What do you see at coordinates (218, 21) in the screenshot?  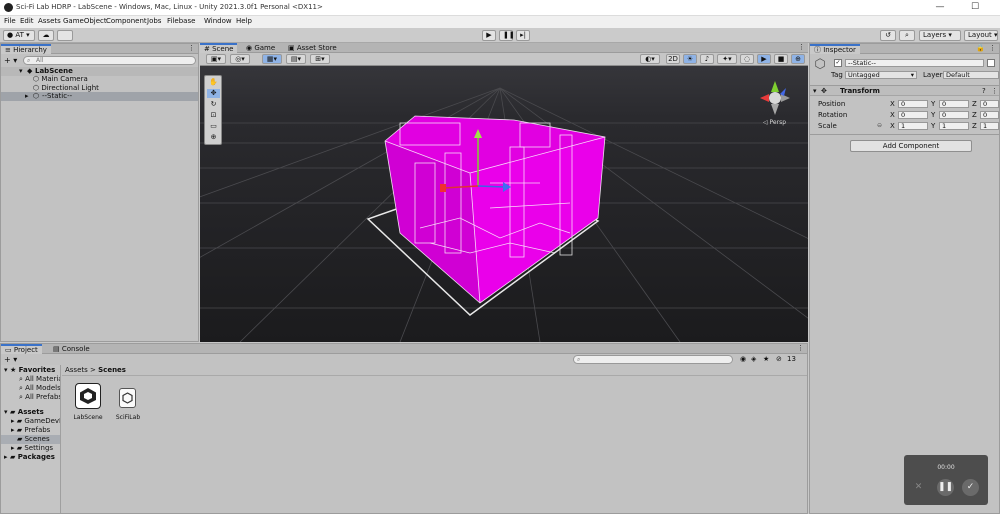 I see `menu-window: Window` at bounding box center [218, 21].